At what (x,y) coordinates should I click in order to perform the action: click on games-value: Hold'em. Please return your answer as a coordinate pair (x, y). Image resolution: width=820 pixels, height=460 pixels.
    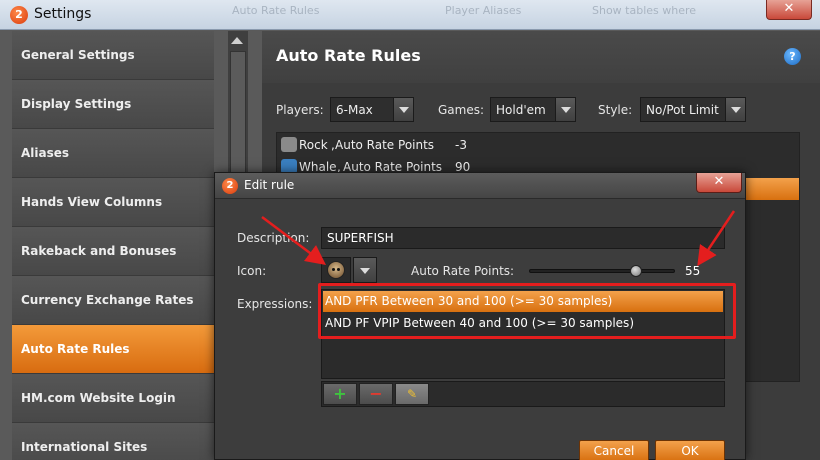
    Looking at the image, I should click on (521, 110).